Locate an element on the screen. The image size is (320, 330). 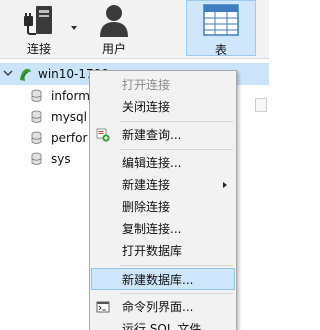
database-name: sys is located at coordinates (61, 159).